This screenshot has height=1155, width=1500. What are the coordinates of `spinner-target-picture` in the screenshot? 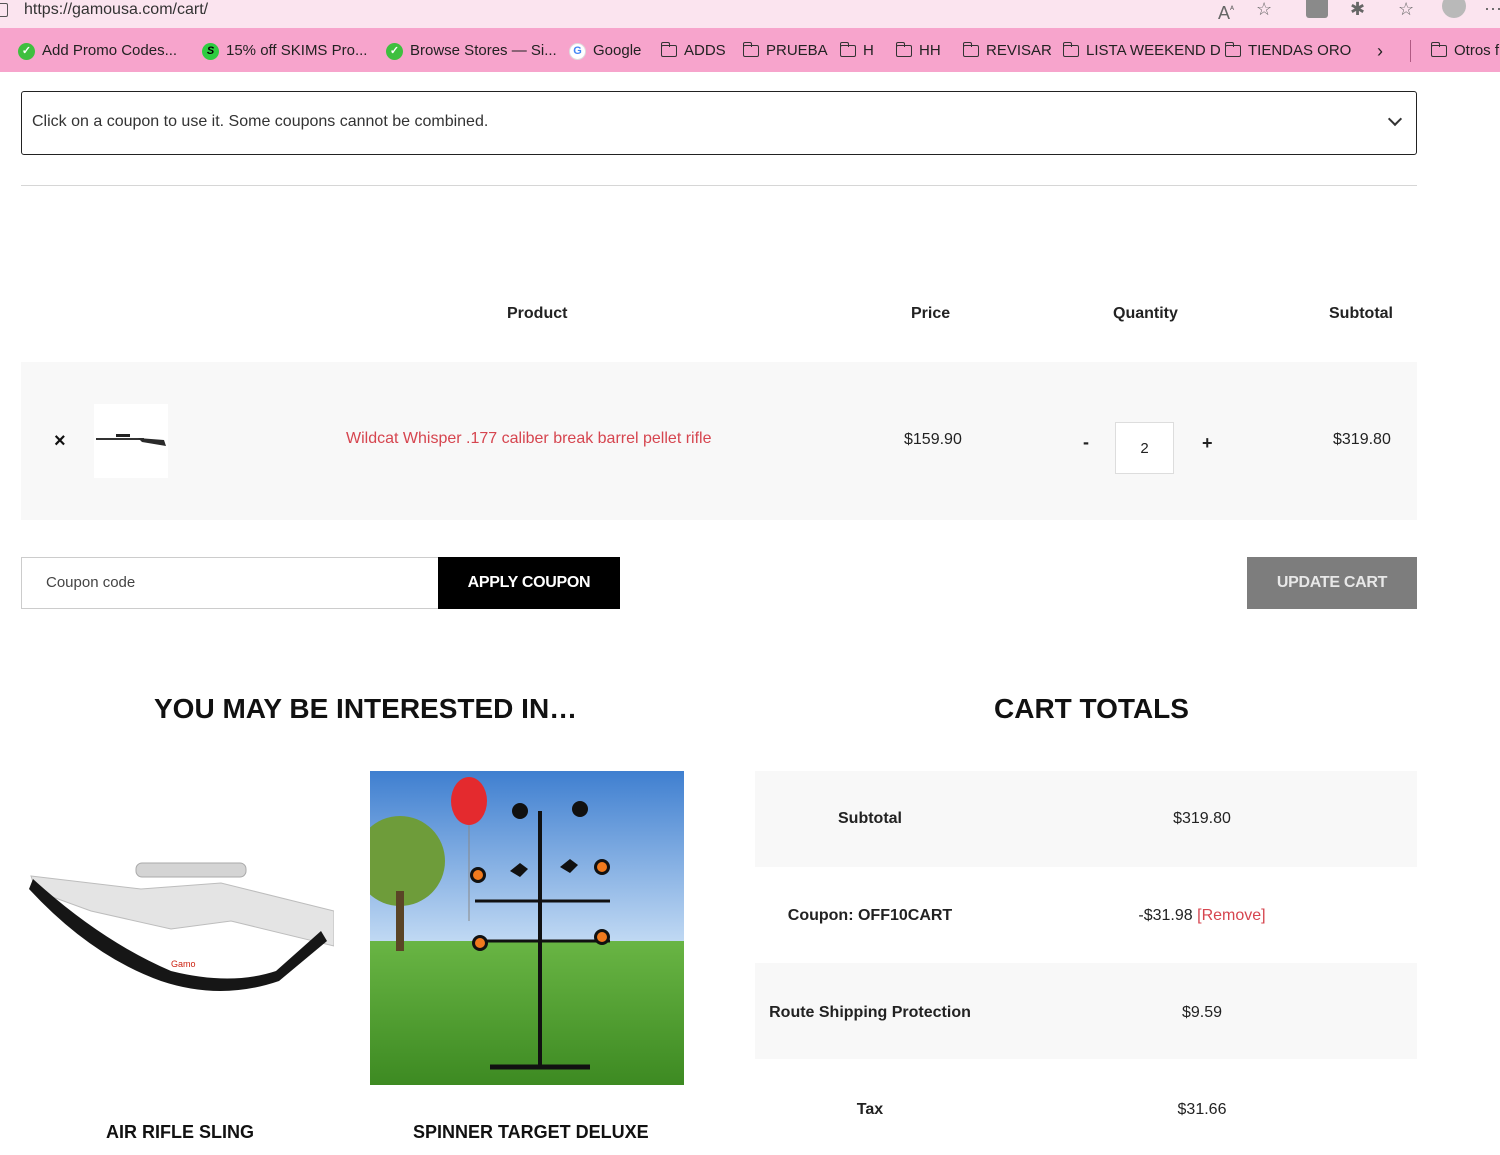 It's located at (527, 928).